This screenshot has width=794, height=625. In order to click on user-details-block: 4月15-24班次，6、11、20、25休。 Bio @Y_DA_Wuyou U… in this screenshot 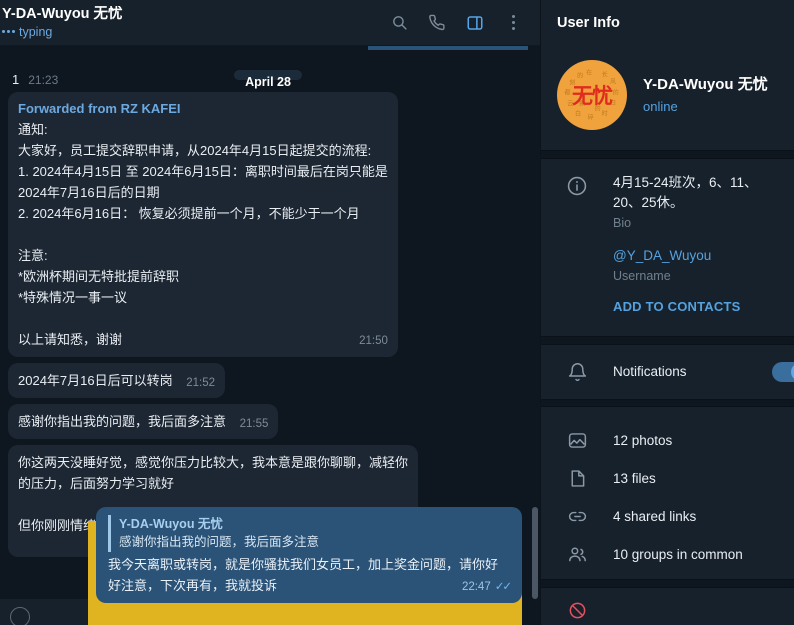, I will do `click(667, 242)`.